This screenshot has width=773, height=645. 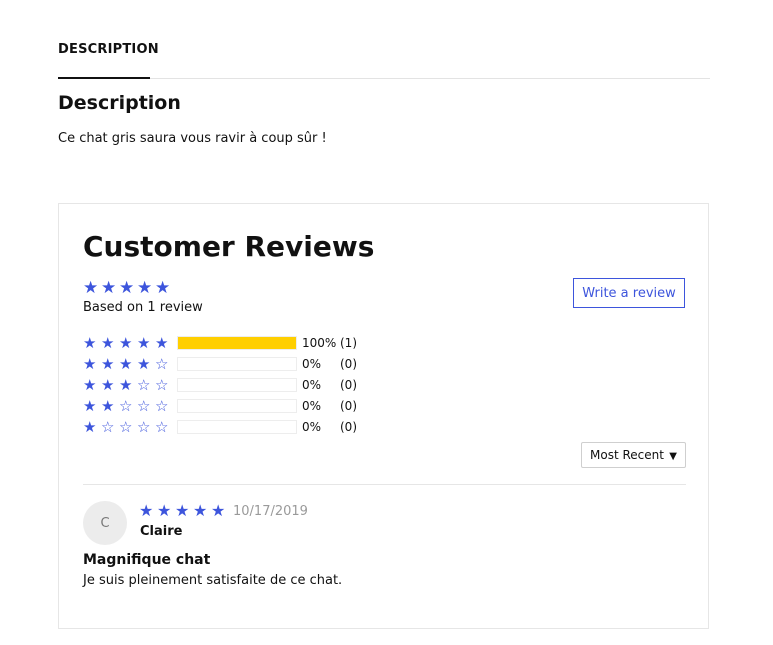 I want to click on sort-select: Most Recent ▼, so click(x=633, y=455).